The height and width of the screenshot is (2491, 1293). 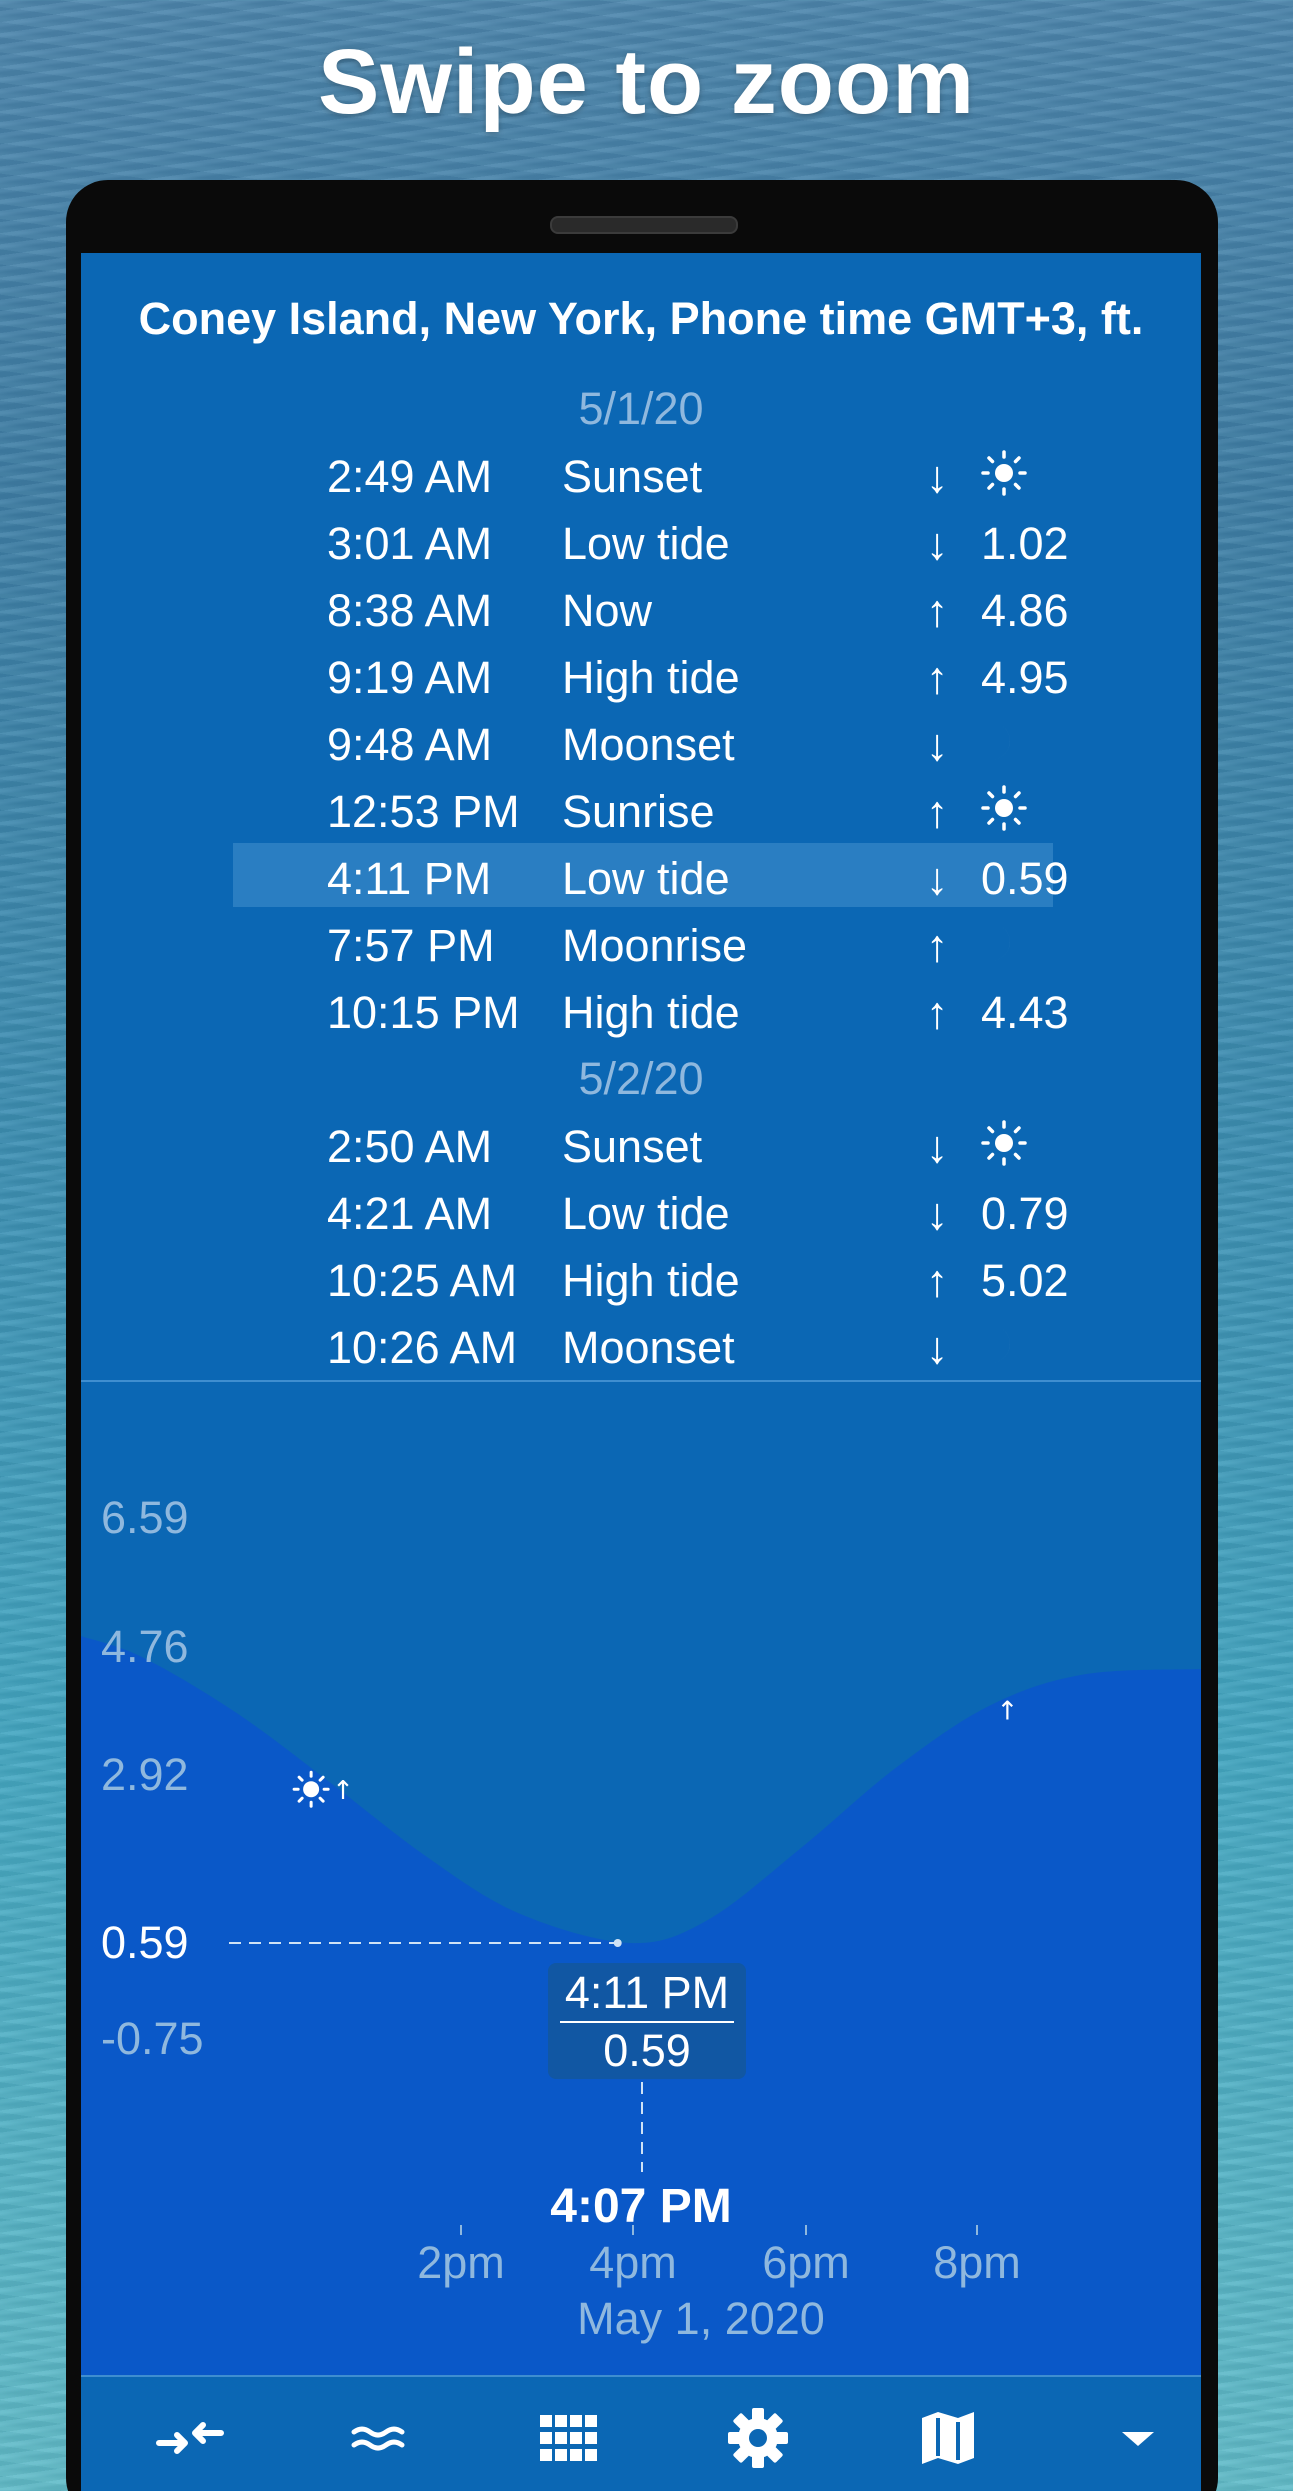 I want to click on tide-height: 1.02, so click(x=1025, y=543).